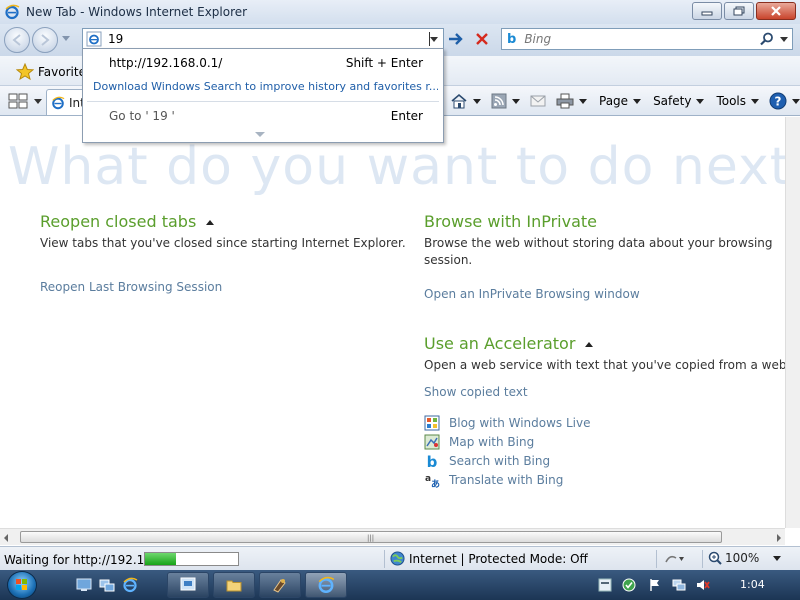  I want to click on language-bar-icon, so click(605, 585).